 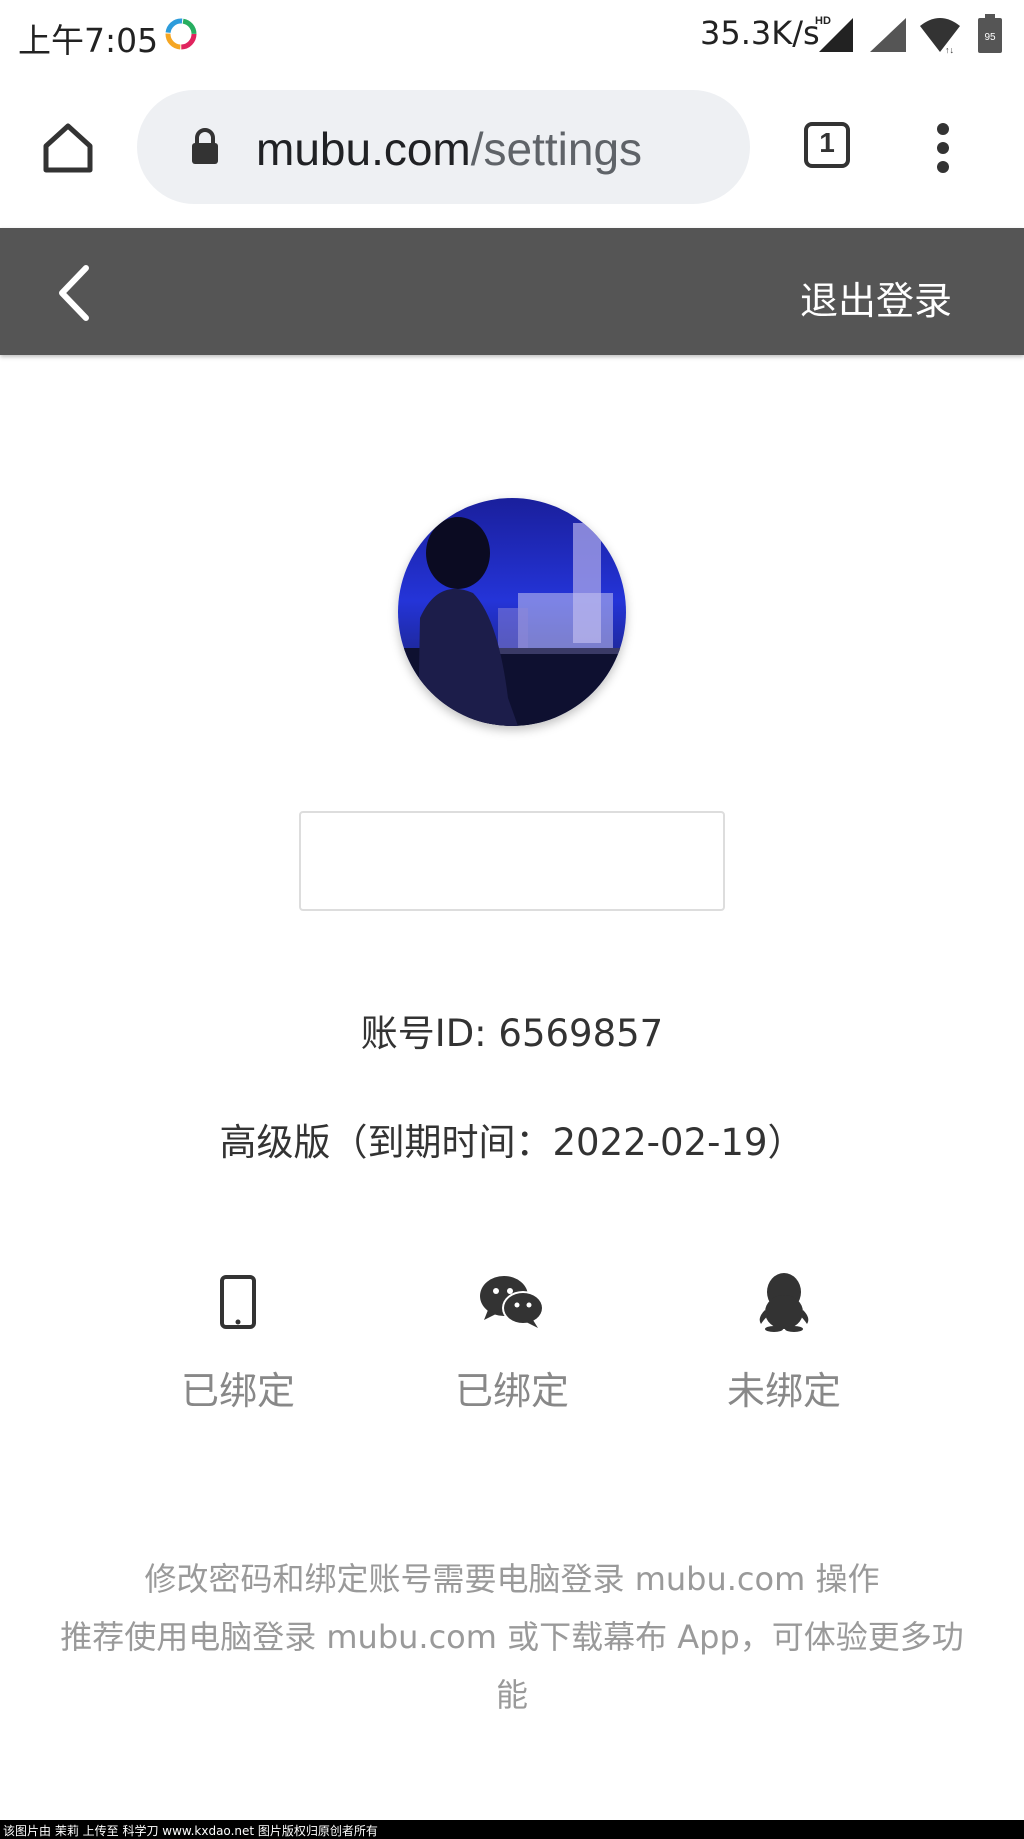 What do you see at coordinates (88, 40) in the screenshot?
I see `status-time: 上午7:05` at bounding box center [88, 40].